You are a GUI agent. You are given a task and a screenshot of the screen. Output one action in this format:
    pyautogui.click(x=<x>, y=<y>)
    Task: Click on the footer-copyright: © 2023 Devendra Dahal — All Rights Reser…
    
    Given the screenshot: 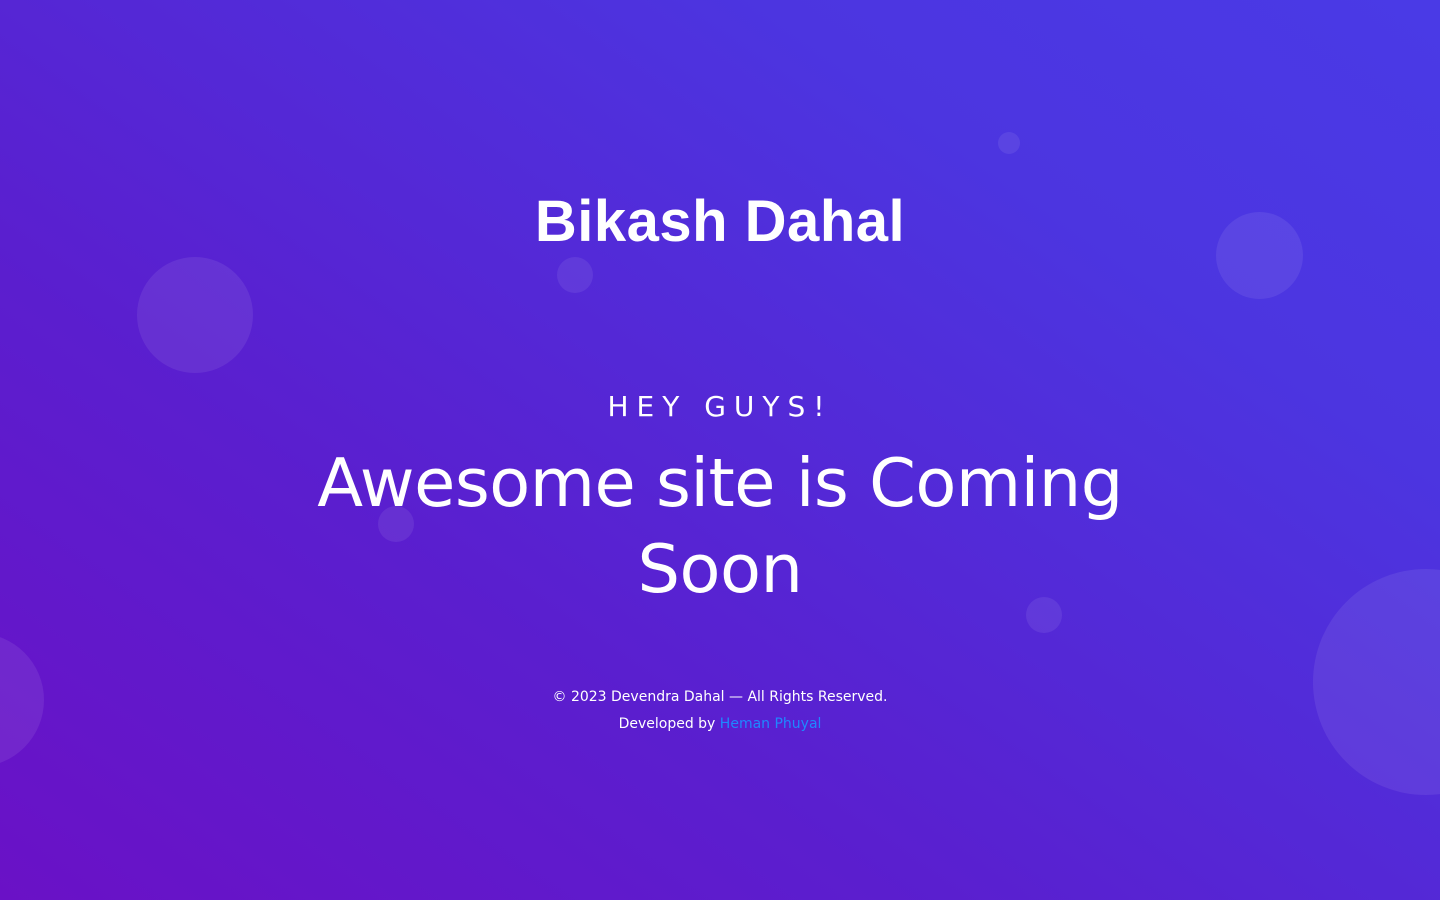 What is the action you would take?
    pyautogui.click(x=720, y=697)
    